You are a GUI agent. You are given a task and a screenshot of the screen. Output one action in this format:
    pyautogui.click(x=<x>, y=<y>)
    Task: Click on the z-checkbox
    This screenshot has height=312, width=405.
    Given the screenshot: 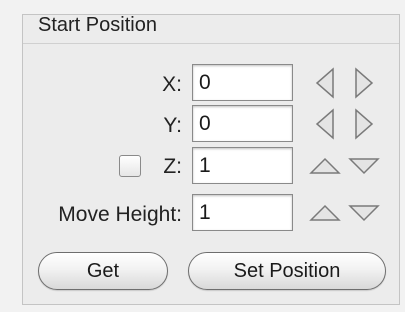 What is the action you would take?
    pyautogui.click(x=130, y=166)
    